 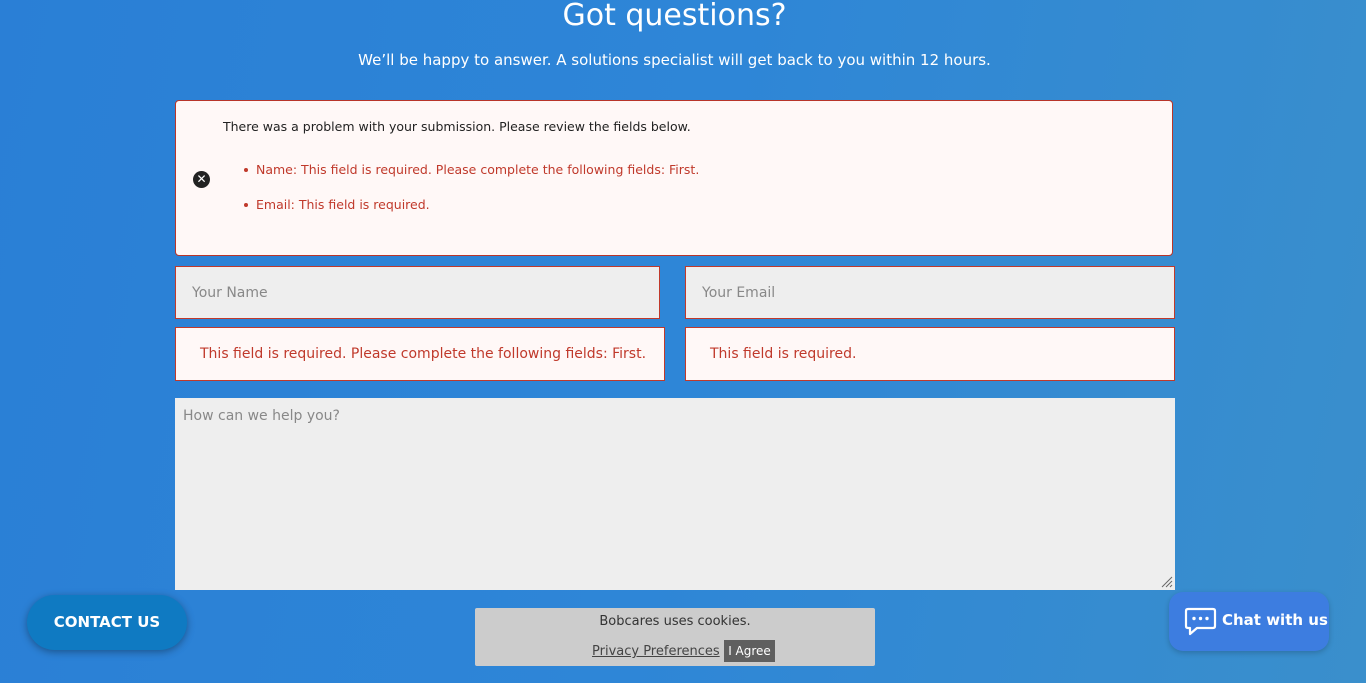 What do you see at coordinates (1167, 582) in the screenshot?
I see `resize-handle-icon` at bounding box center [1167, 582].